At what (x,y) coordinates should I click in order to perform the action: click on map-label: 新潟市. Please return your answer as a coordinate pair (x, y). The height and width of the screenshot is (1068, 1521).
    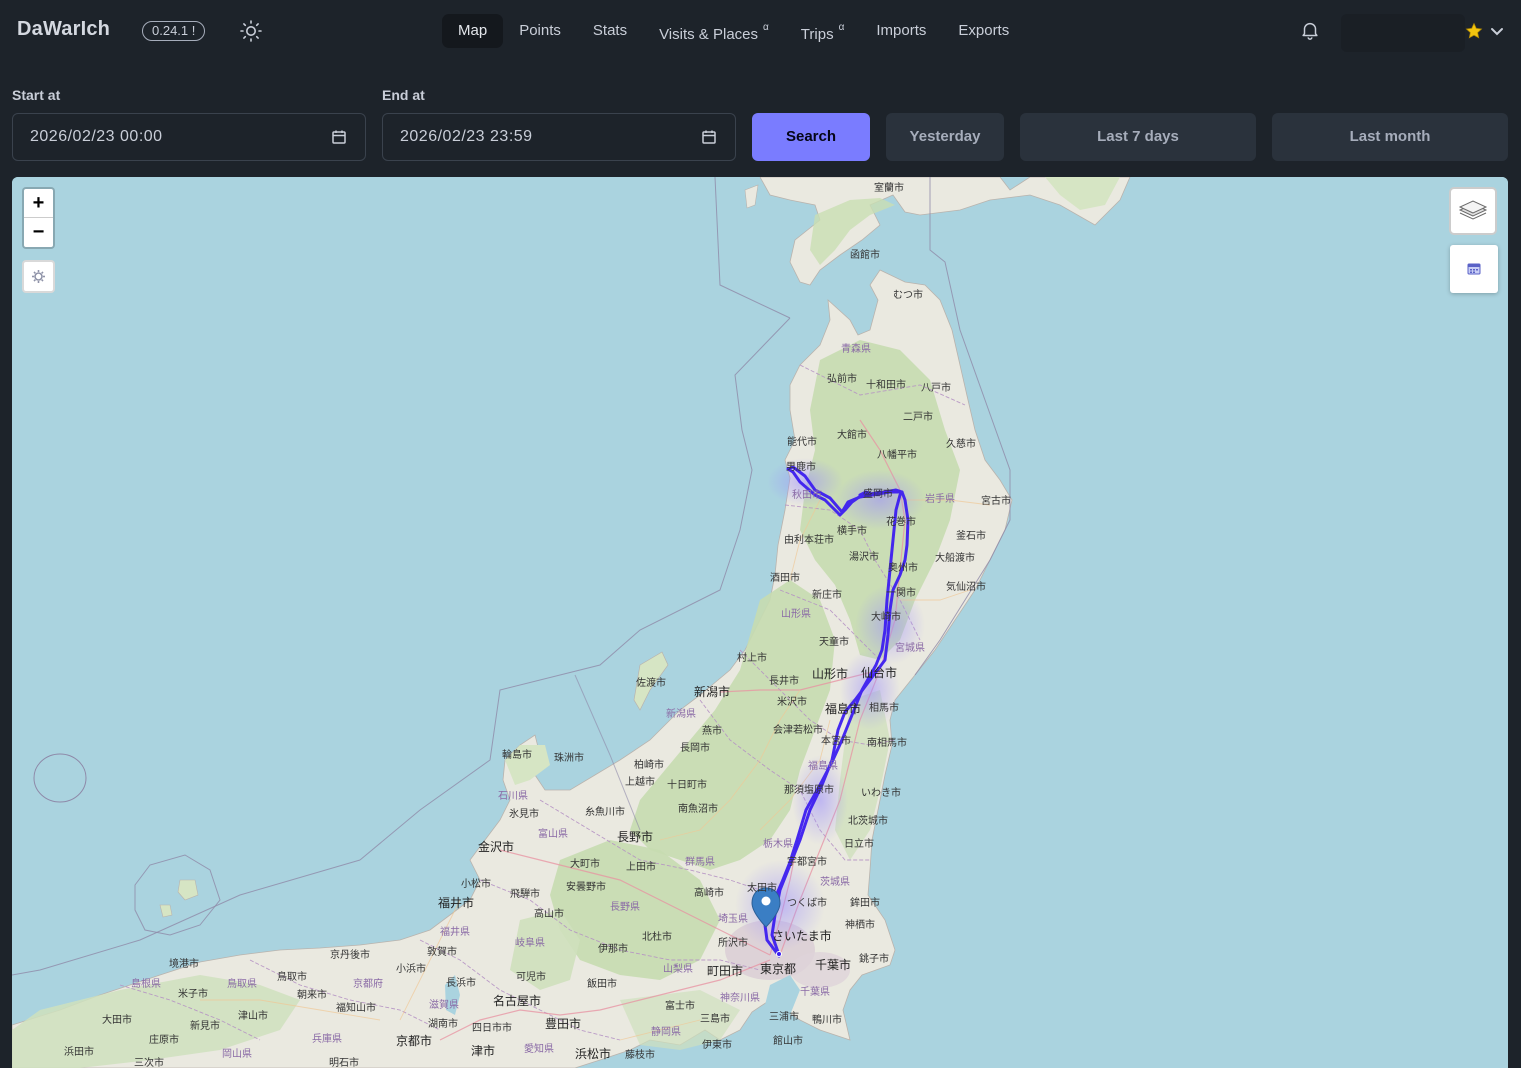
    Looking at the image, I should click on (712, 691).